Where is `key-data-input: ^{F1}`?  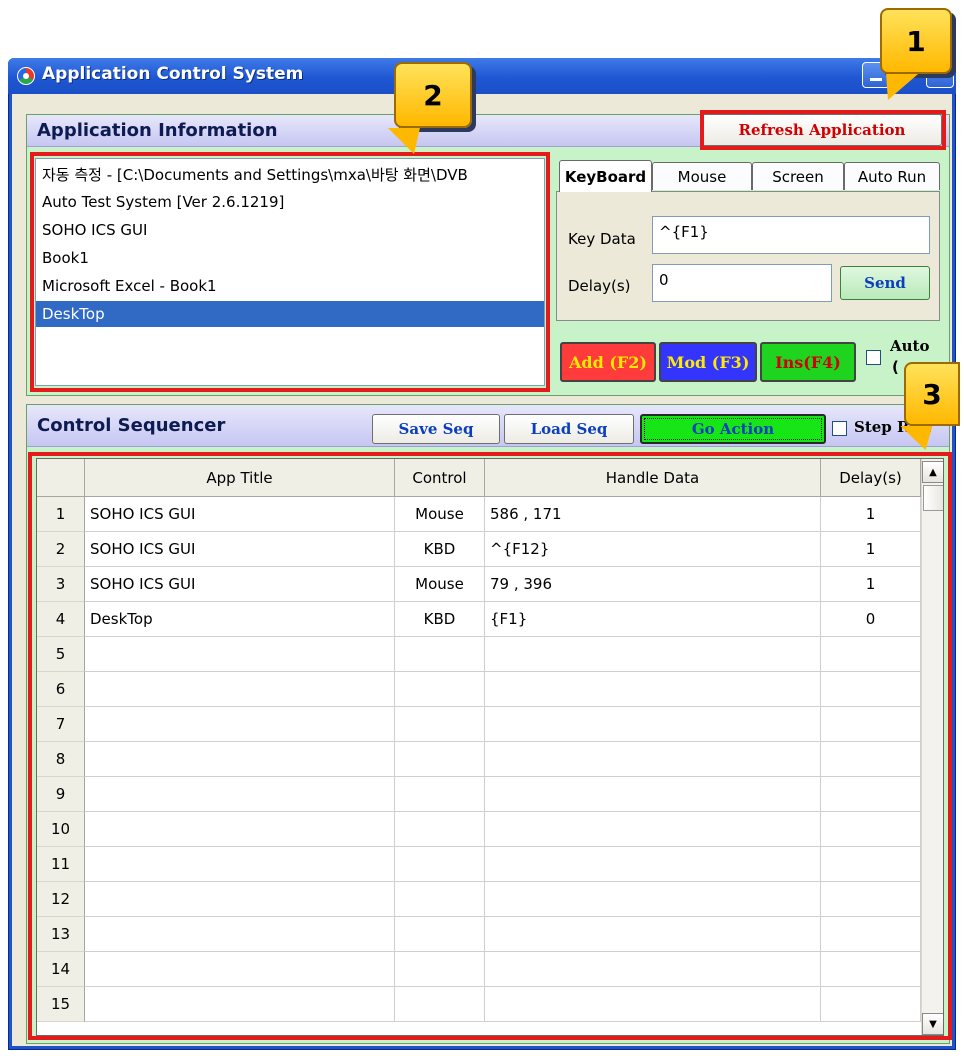
key-data-input: ^{F1} is located at coordinates (791, 235).